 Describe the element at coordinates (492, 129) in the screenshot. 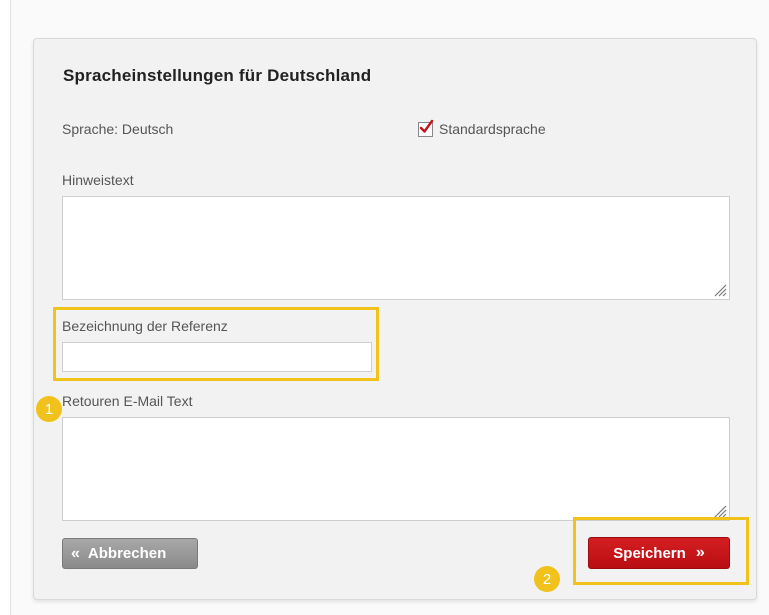

I see `default-language-label: Standardsprache` at that location.